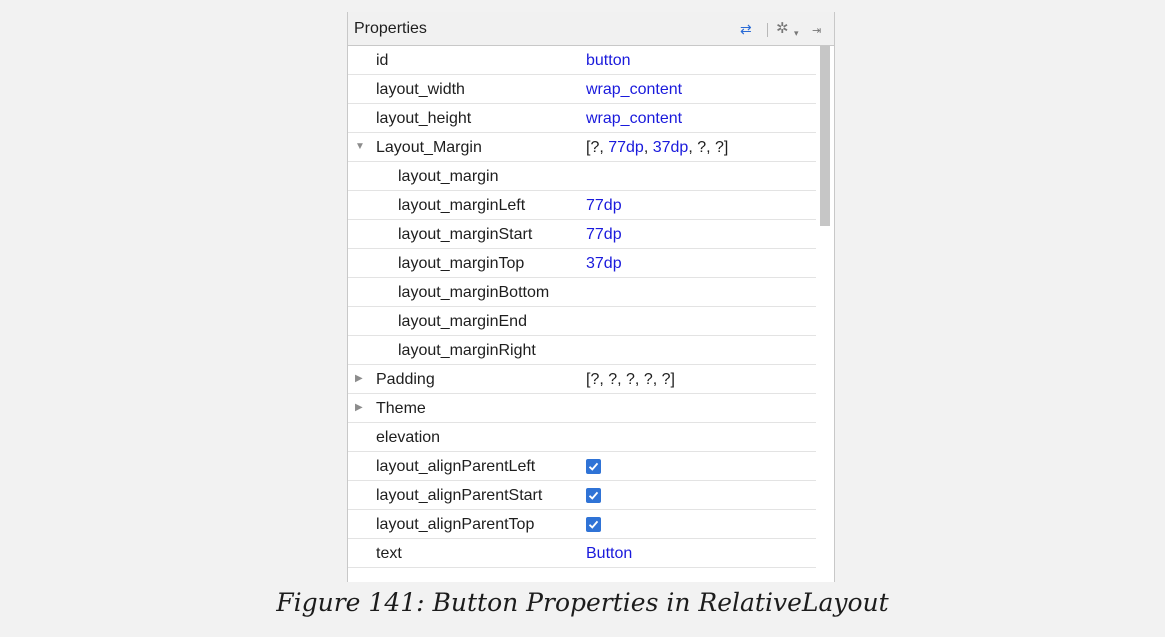 The height and width of the screenshot is (637, 1165). Describe the element at coordinates (582, 408) in the screenshot. I see `property-row-theme-group: ▶ Theme` at that location.